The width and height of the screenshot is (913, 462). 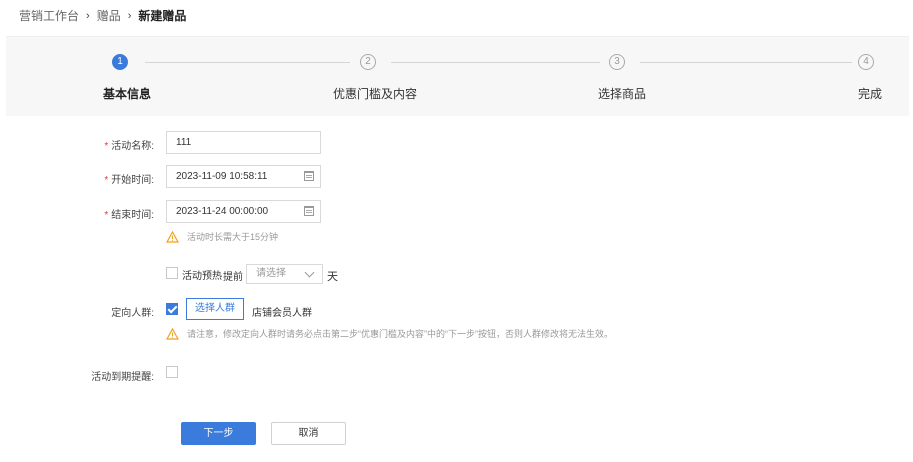 I want to click on end-time-input: 2023-11-24 00:00:00, so click(x=243, y=211).